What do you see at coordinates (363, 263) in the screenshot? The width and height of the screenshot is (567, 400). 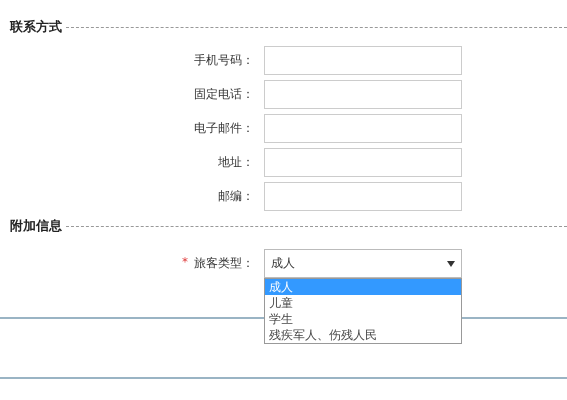 I see `dropdown-select: 成人` at bounding box center [363, 263].